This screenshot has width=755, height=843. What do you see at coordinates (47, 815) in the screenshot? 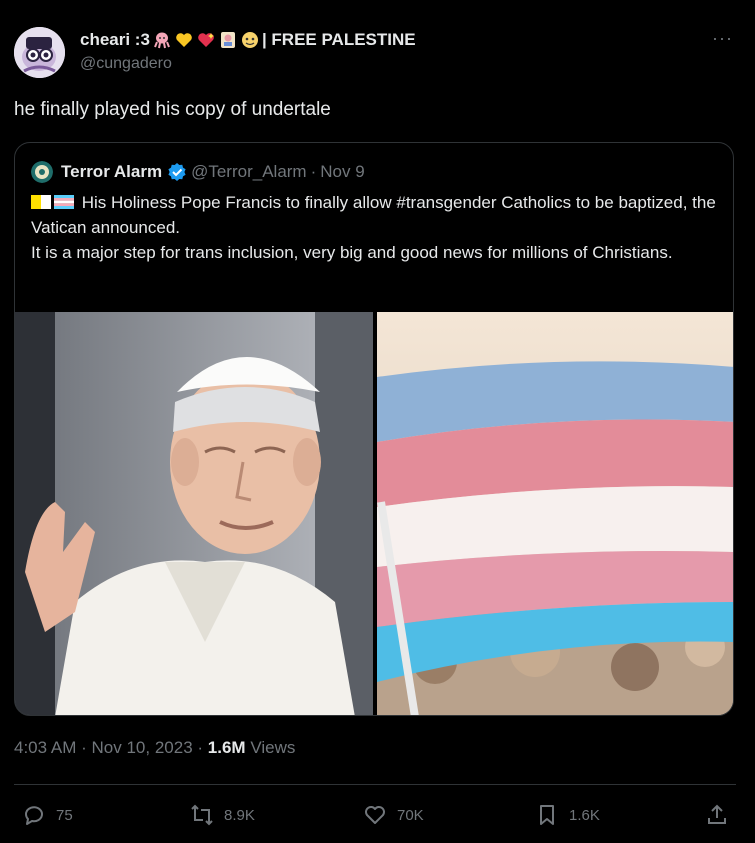
I see `reply-button: 75` at bounding box center [47, 815].